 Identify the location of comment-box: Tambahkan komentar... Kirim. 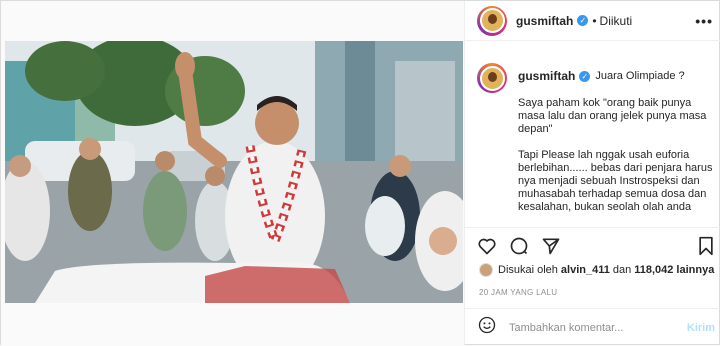
(592, 327).